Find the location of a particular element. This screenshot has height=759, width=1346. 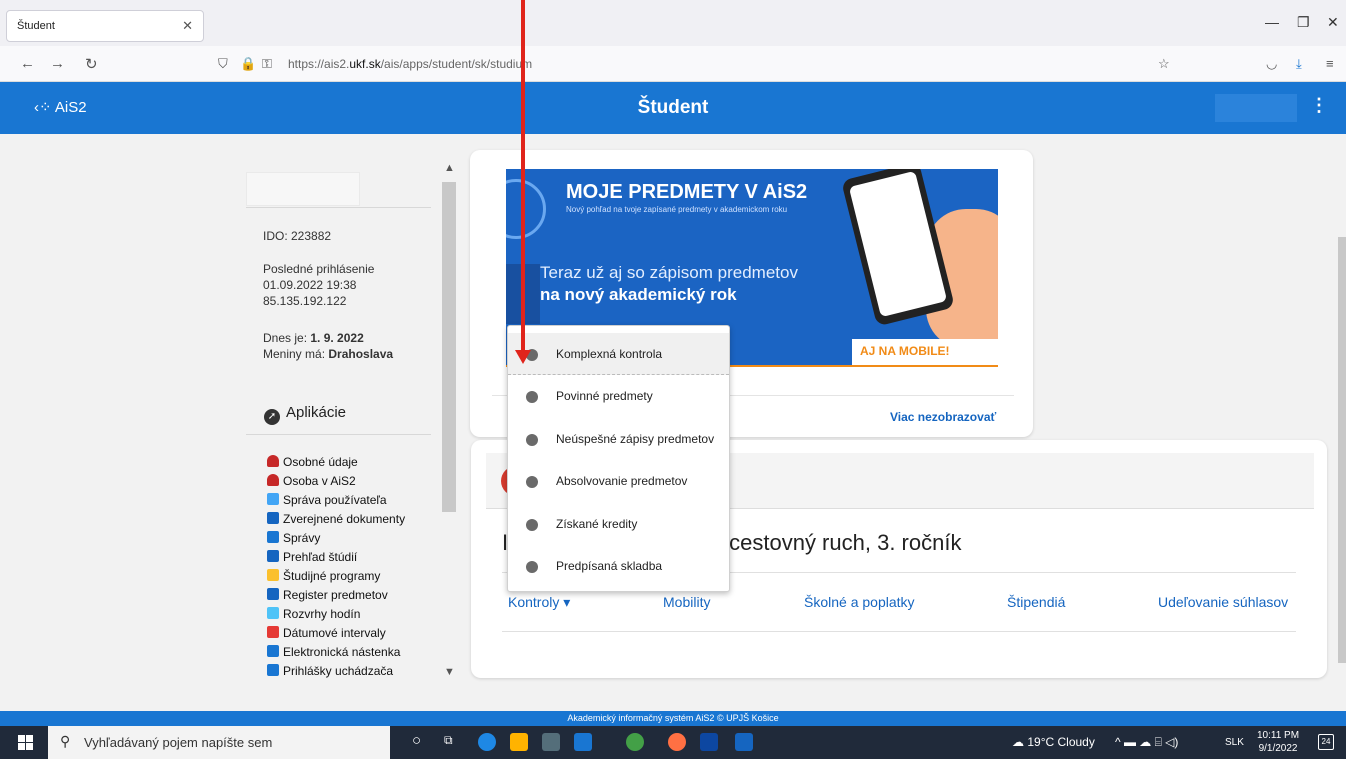

reload-icon: ↻ is located at coordinates (91, 64).